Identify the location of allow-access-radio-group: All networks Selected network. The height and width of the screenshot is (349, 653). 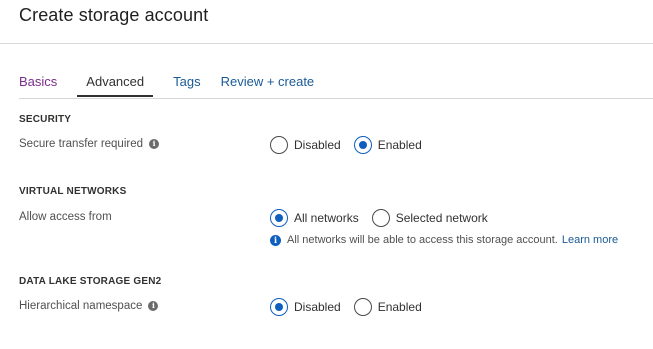
(385, 218).